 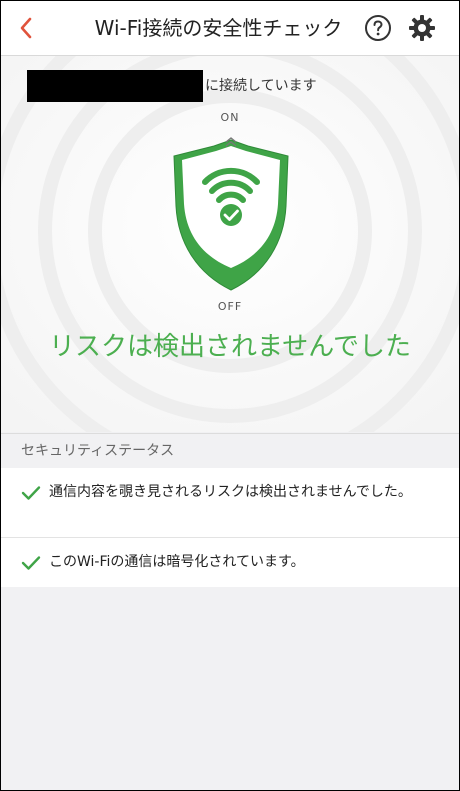 I want to click on connection-status-text: に接続しています, so click(x=261, y=86).